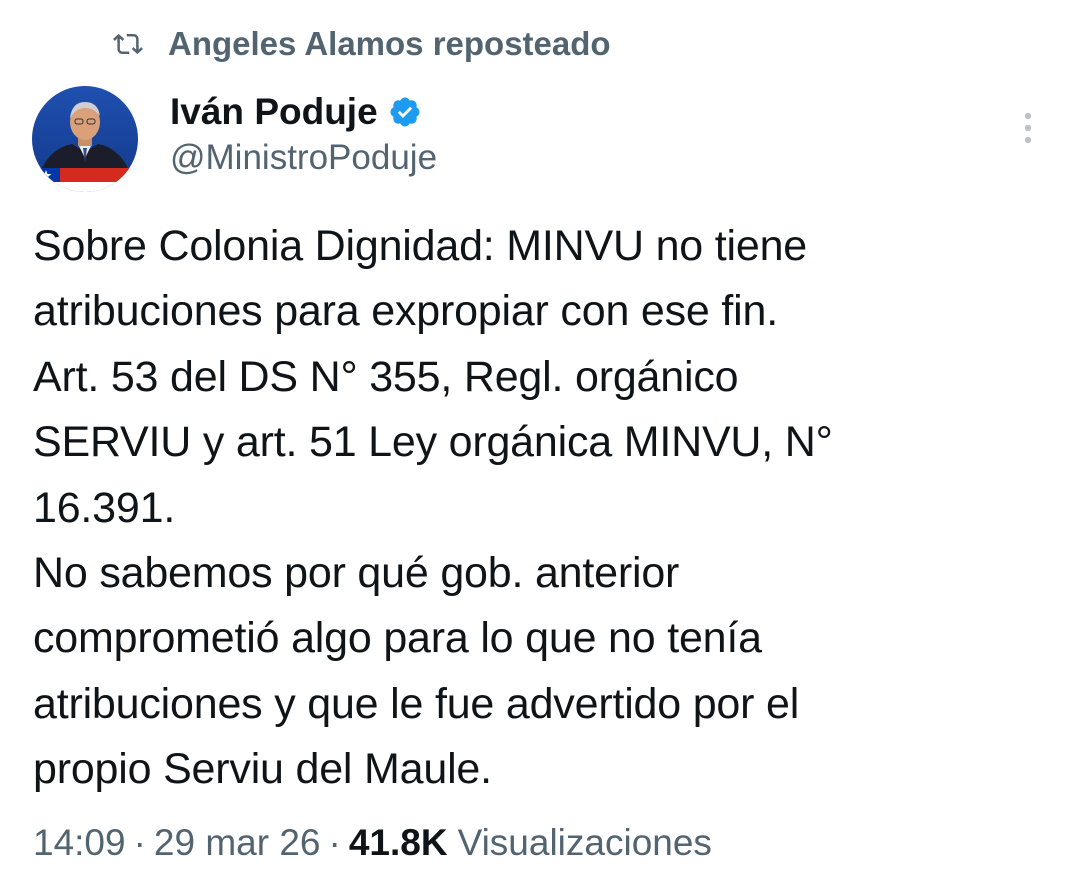 The height and width of the screenshot is (882, 1070). I want to click on author-display-name: Iván Poduje, so click(274, 112).